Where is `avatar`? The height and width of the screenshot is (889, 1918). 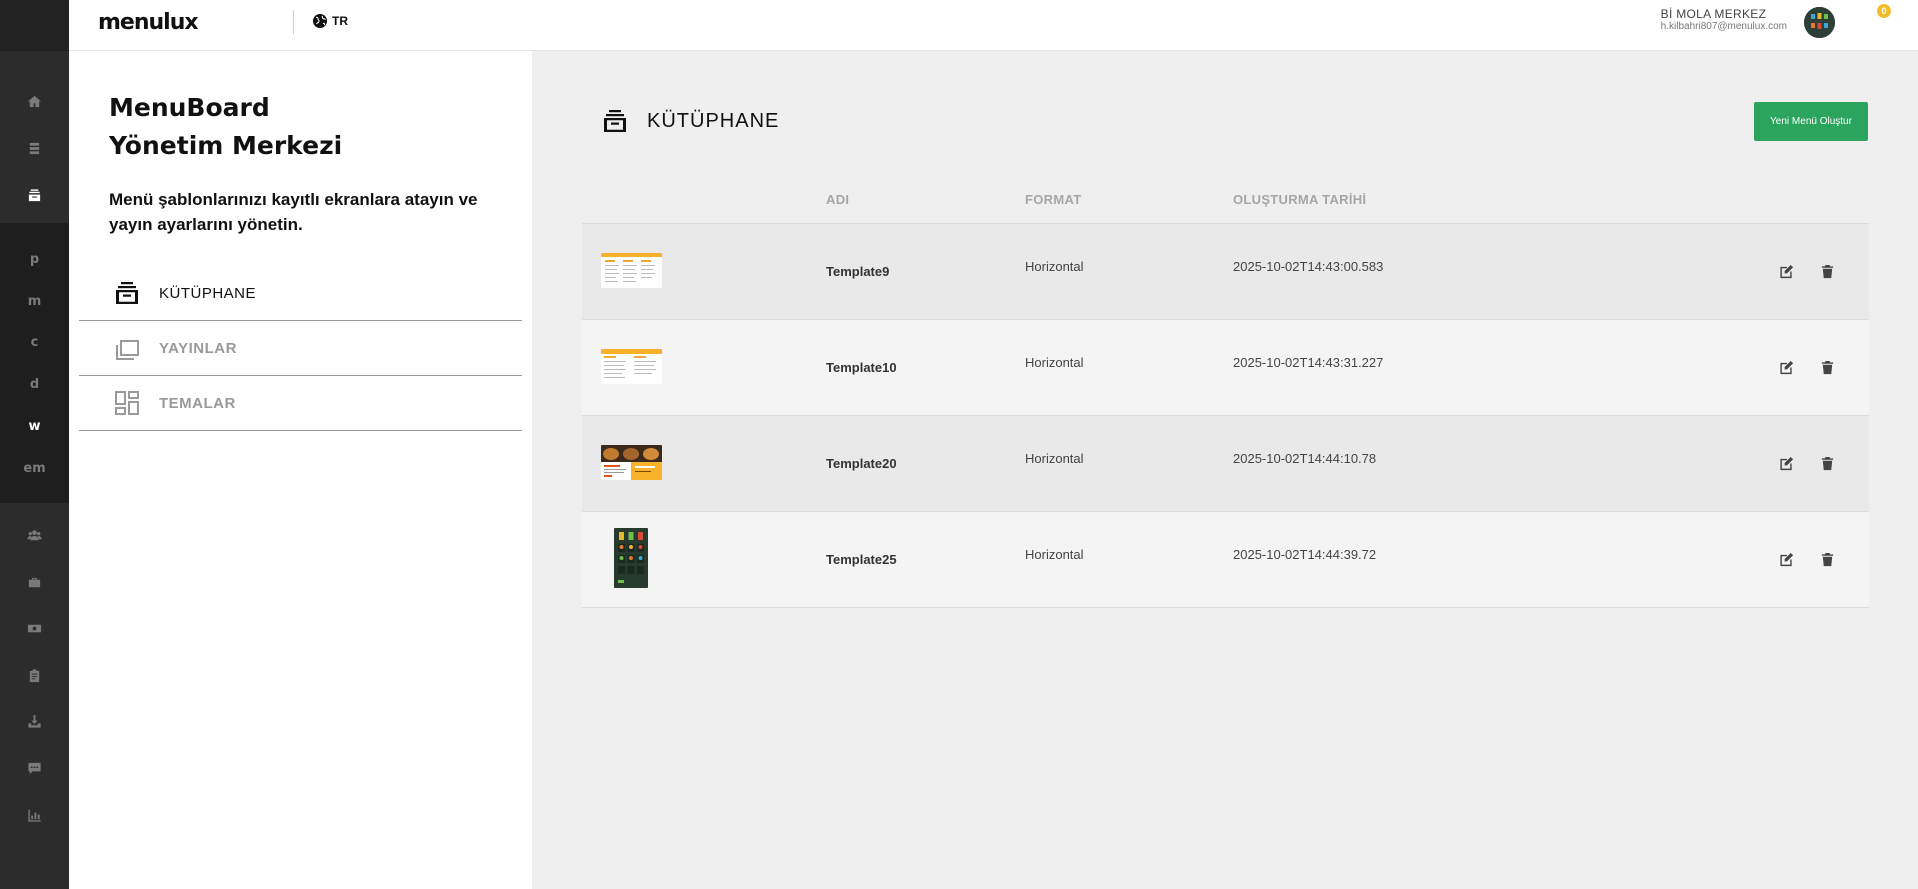
avatar is located at coordinates (1819, 22).